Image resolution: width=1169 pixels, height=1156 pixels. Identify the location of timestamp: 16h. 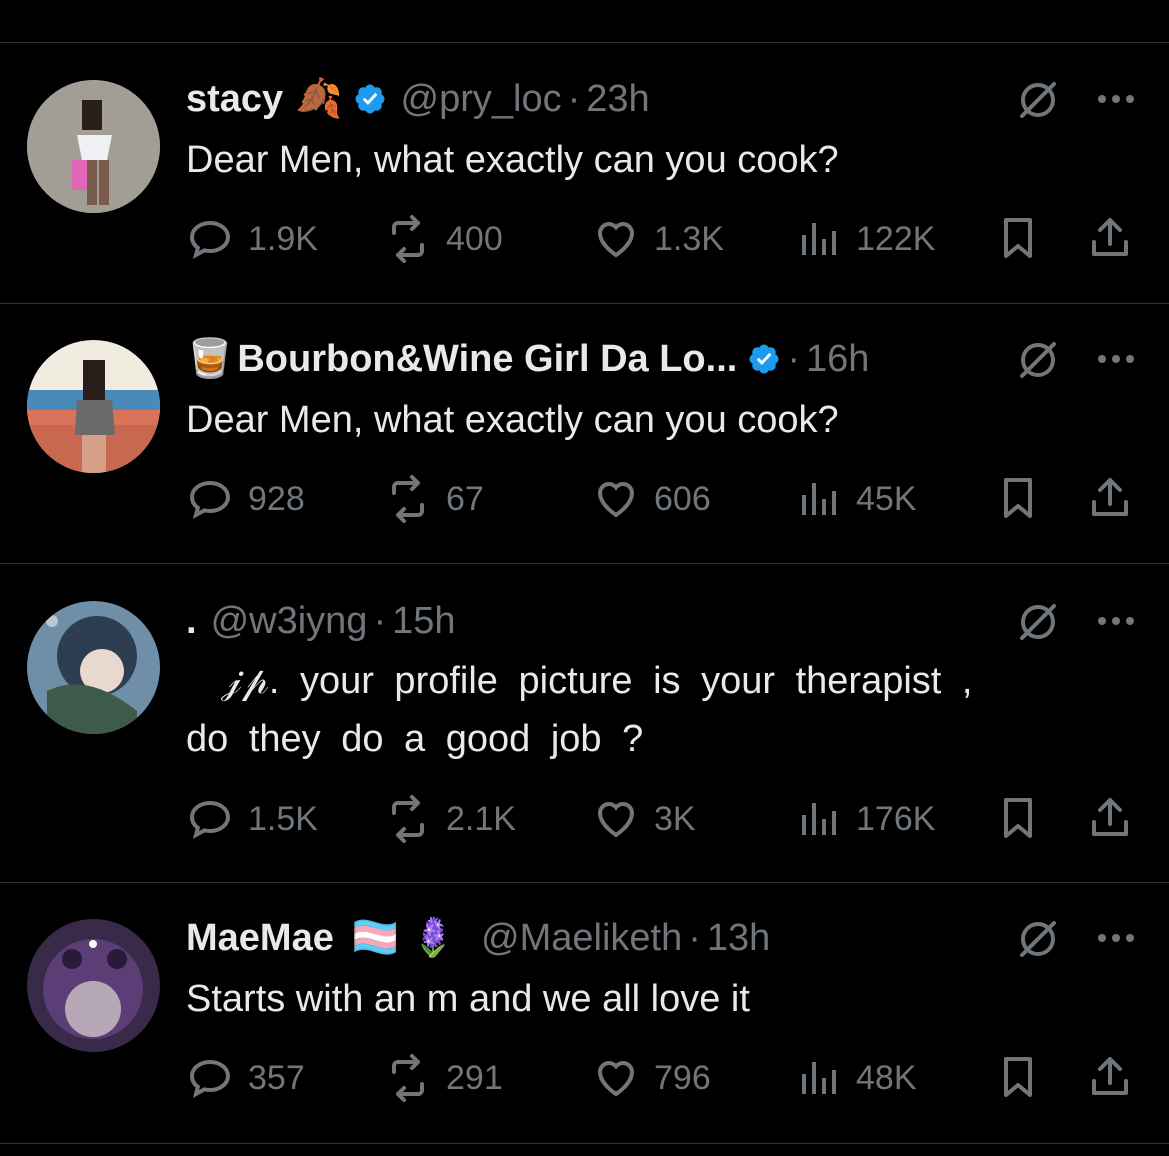
(837, 359).